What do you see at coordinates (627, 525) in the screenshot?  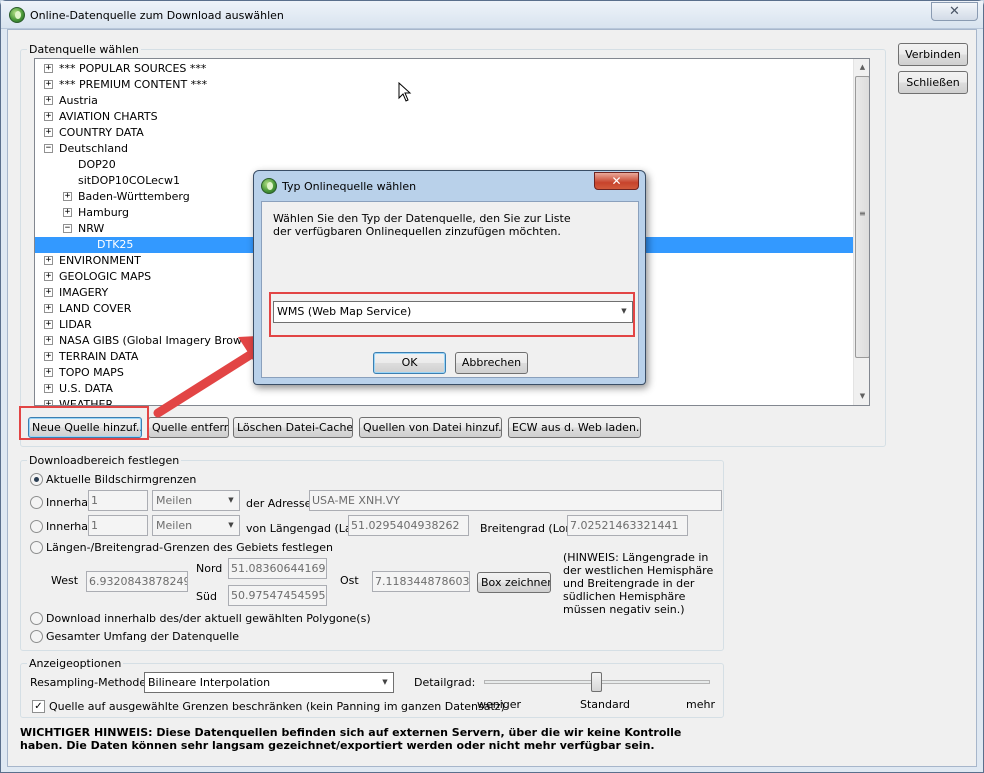 I see `latitude-input: 7.02521463321441` at bounding box center [627, 525].